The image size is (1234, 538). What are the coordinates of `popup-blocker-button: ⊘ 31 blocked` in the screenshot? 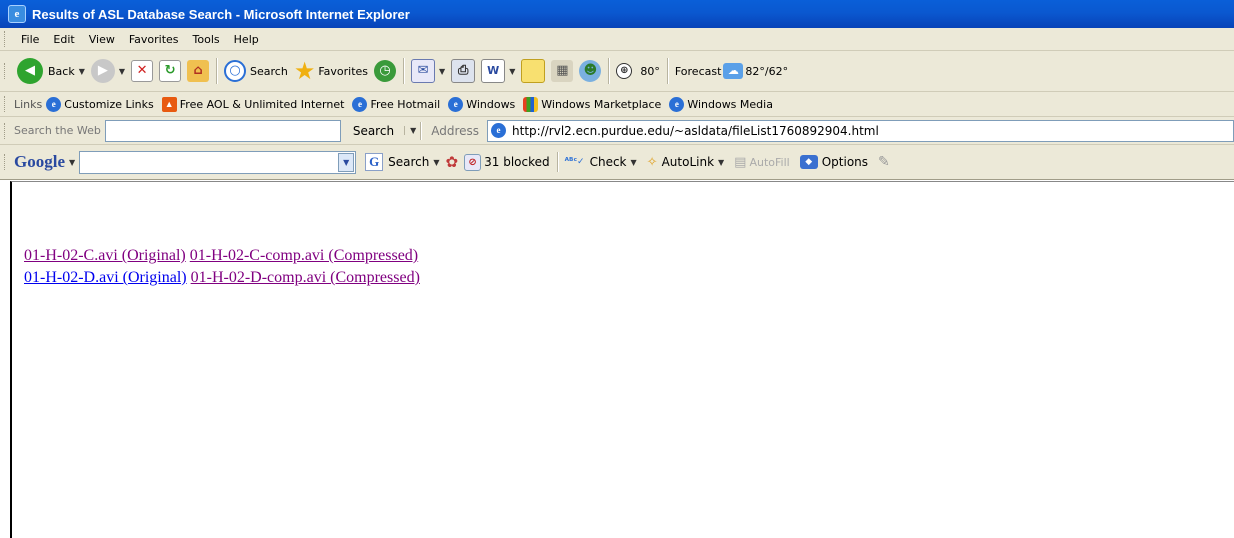 It's located at (507, 162).